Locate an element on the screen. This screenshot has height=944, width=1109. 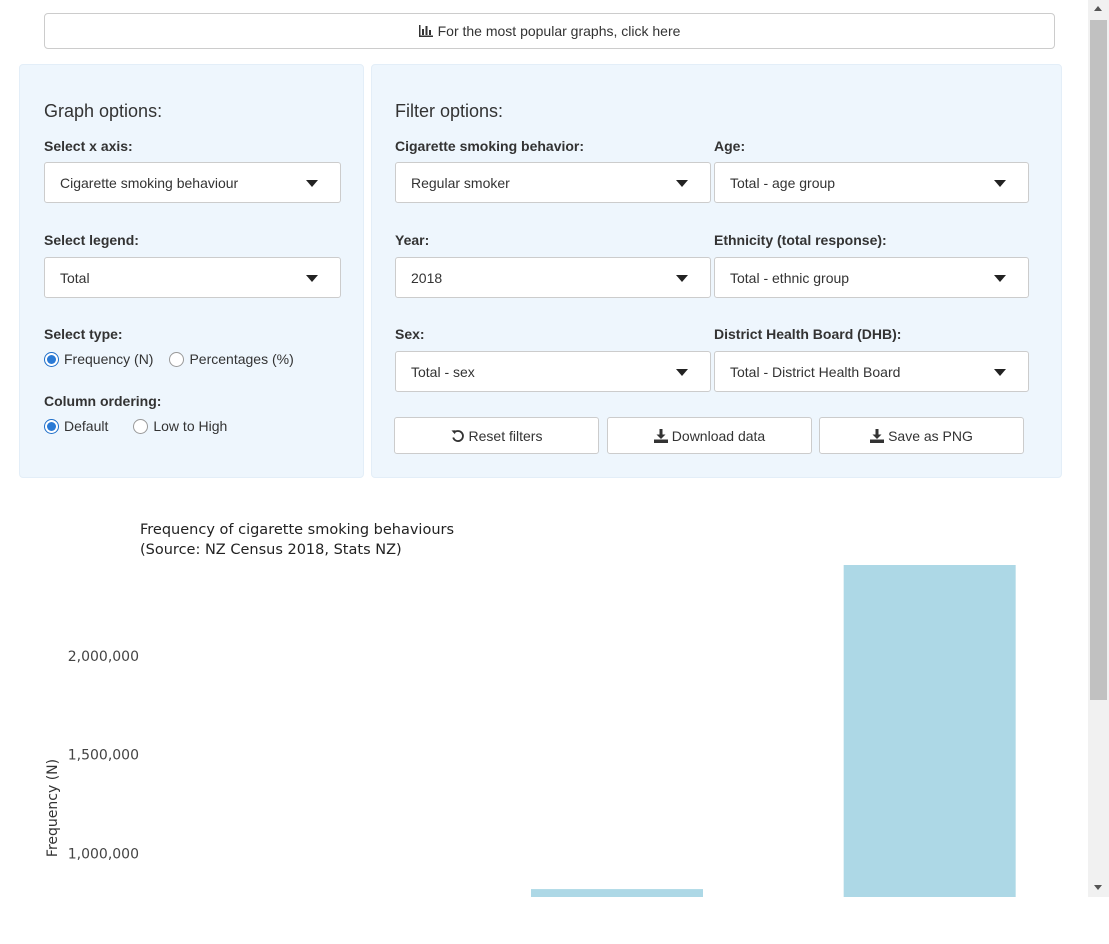
type-percentage-option: Percentages (%) is located at coordinates (231, 359).